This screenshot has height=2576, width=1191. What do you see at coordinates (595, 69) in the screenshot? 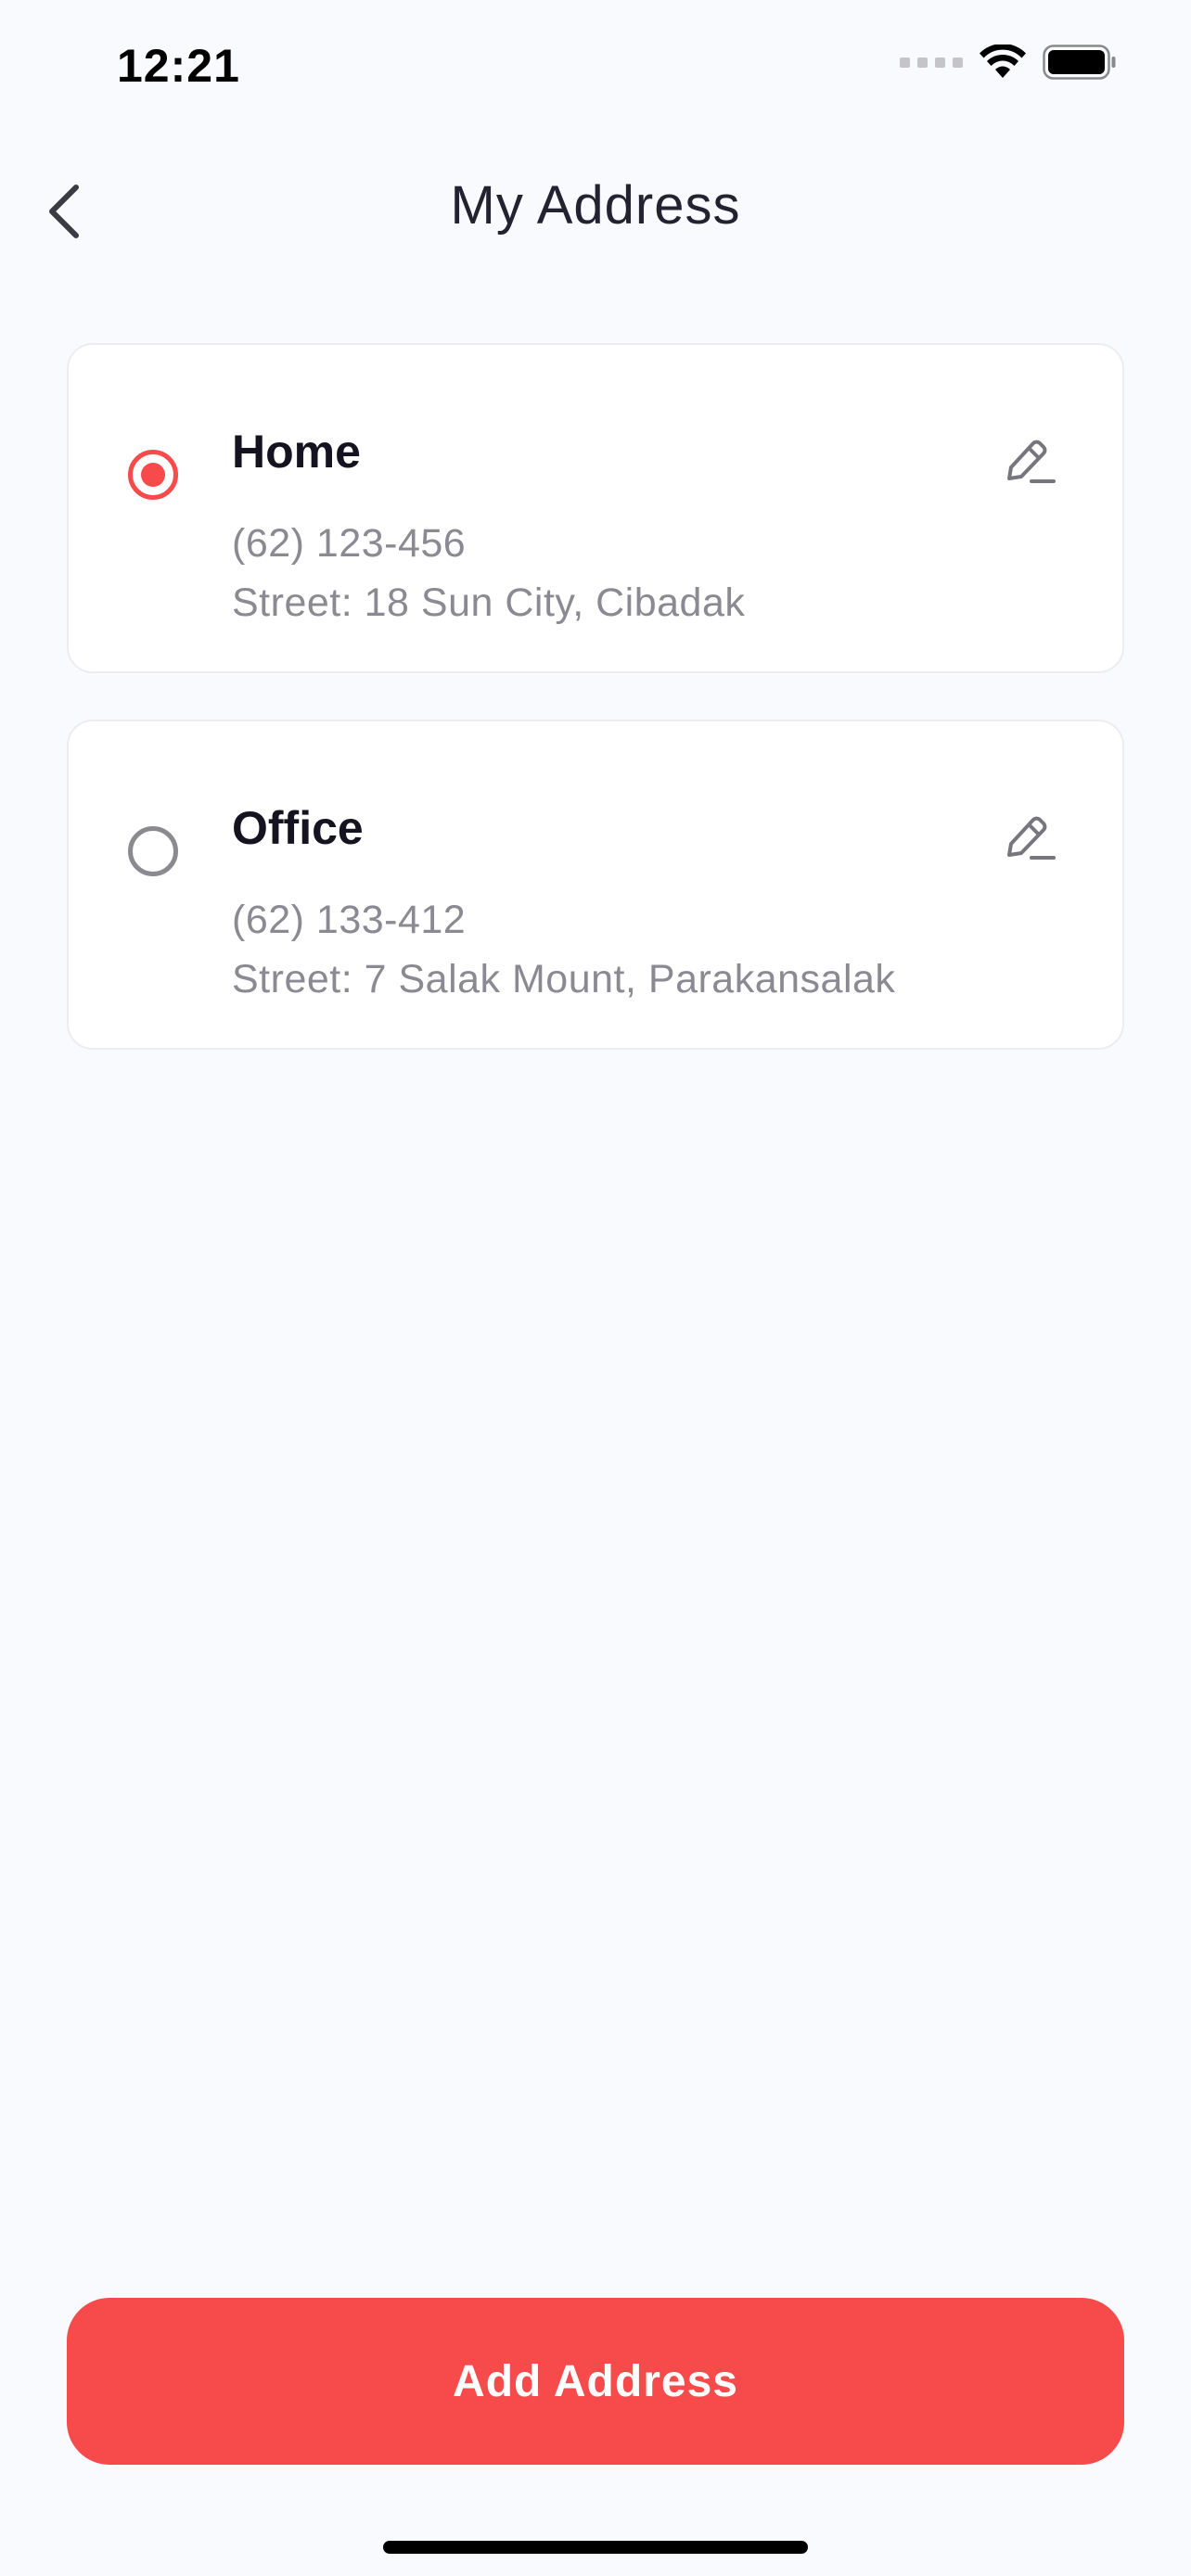
I see `status-bar: 12:21` at bounding box center [595, 69].